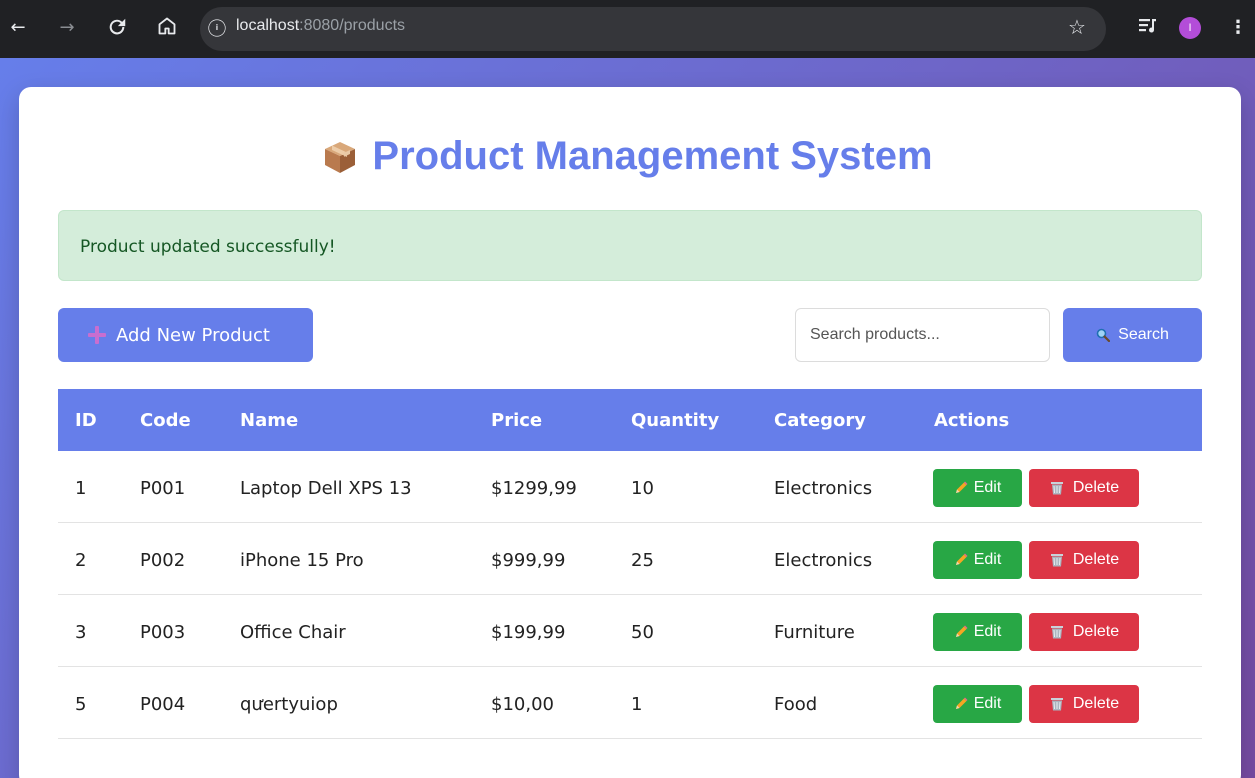  What do you see at coordinates (1143, 334) in the screenshot?
I see `search-button-label: Search` at bounding box center [1143, 334].